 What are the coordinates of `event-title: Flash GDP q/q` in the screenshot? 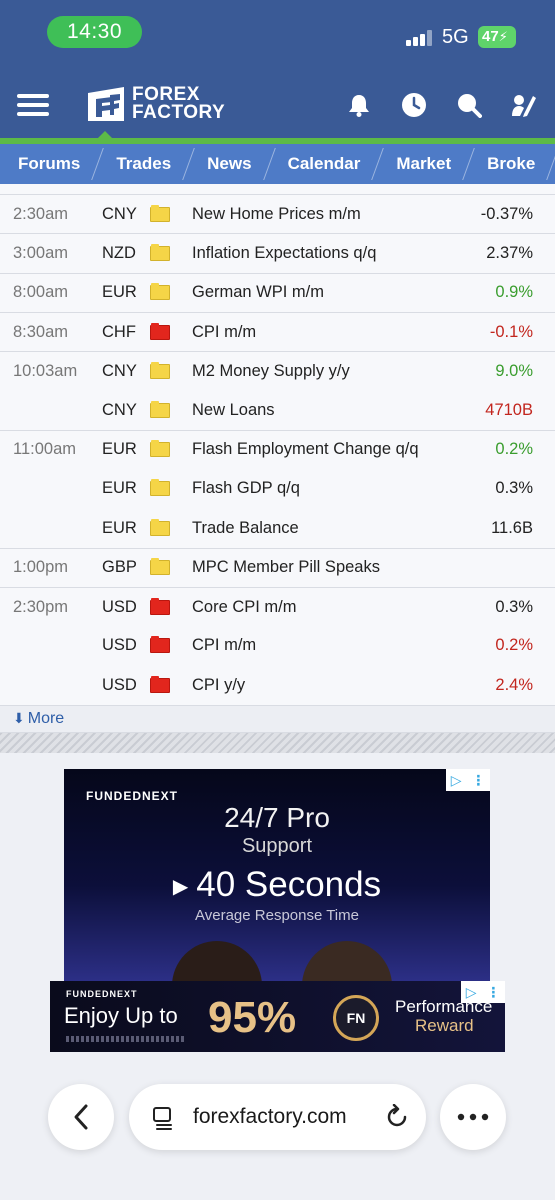 It's located at (320, 488).